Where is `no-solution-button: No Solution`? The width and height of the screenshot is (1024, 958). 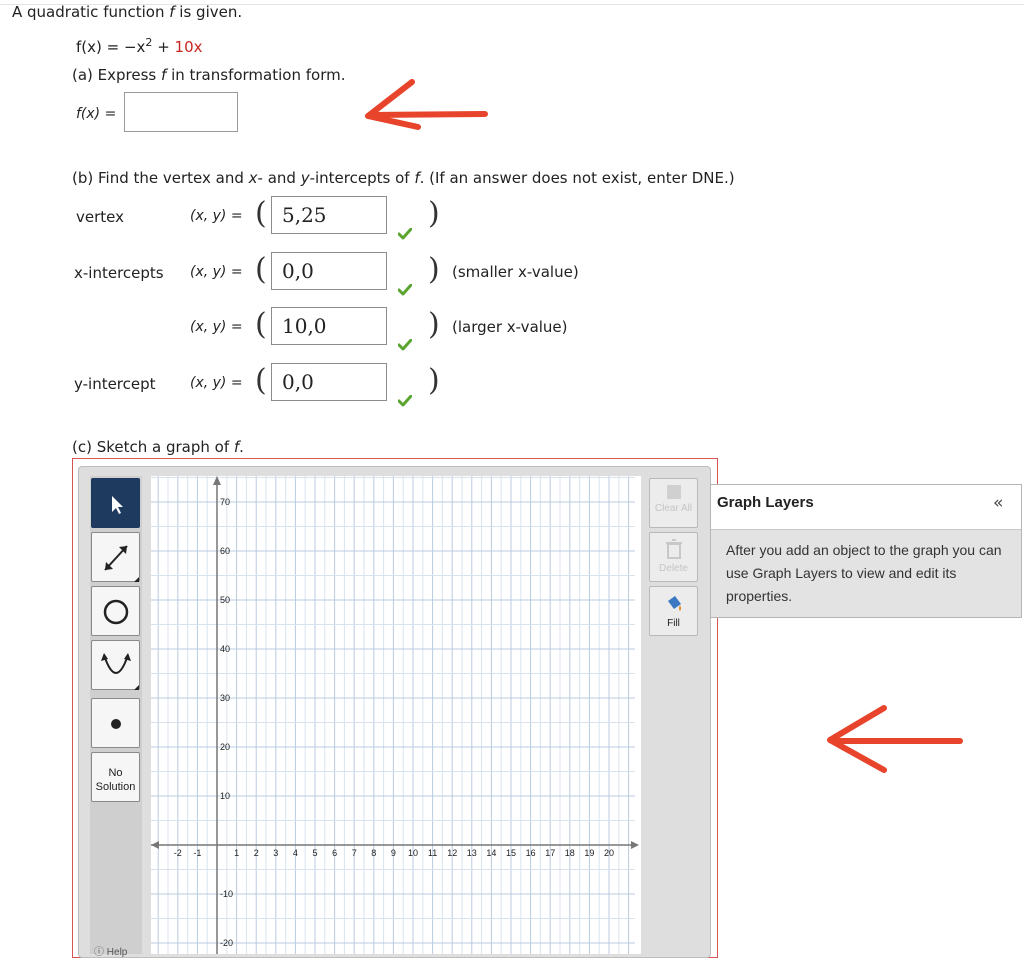
no-solution-button: No Solution is located at coordinates (115, 777).